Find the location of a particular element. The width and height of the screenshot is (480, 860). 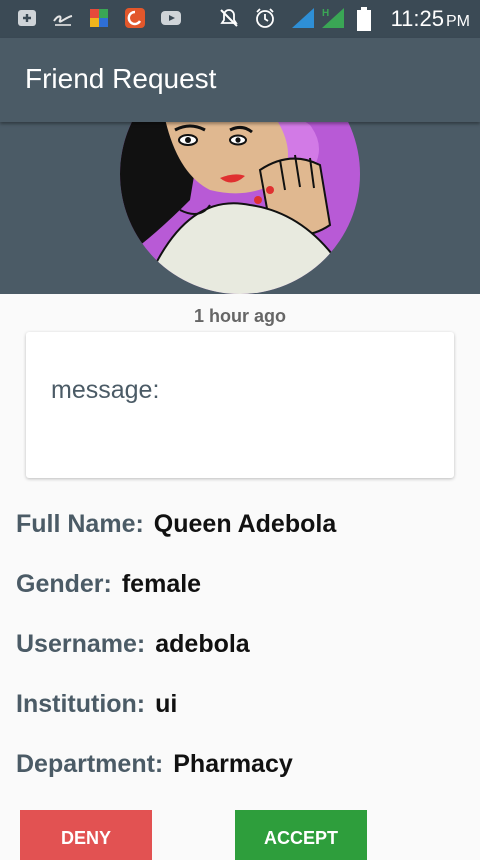

add-box-icon is located at coordinates (27, 18).